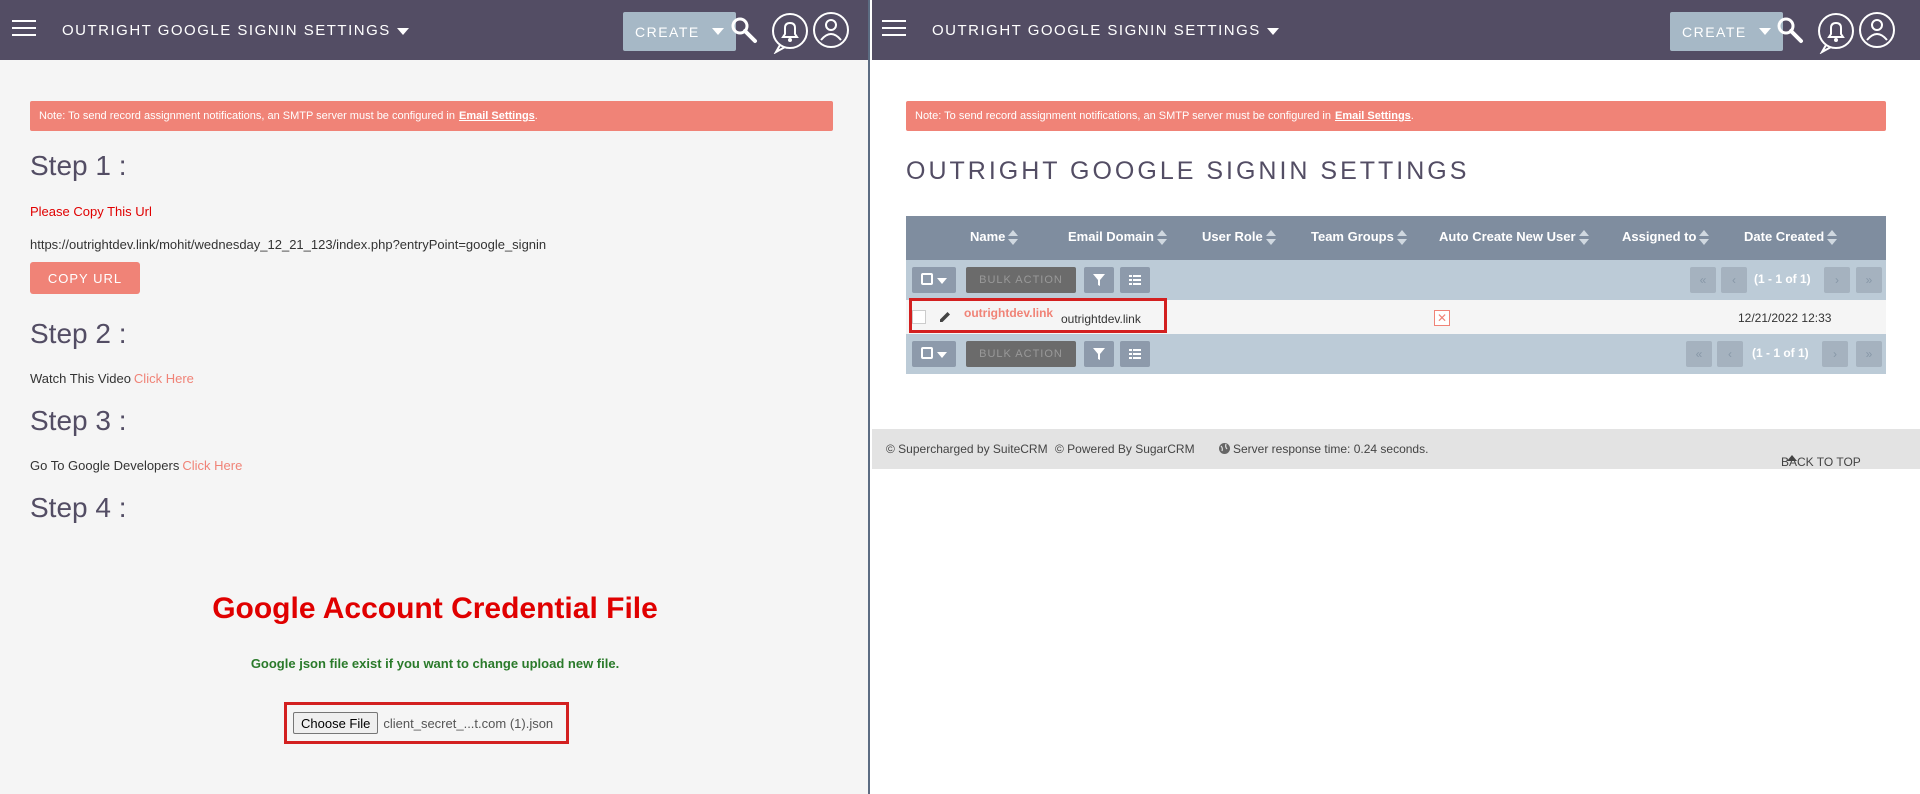  What do you see at coordinates (1125, 449) in the screenshot?
I see `sugarcrm-credit: © Powered By SugarCRM` at bounding box center [1125, 449].